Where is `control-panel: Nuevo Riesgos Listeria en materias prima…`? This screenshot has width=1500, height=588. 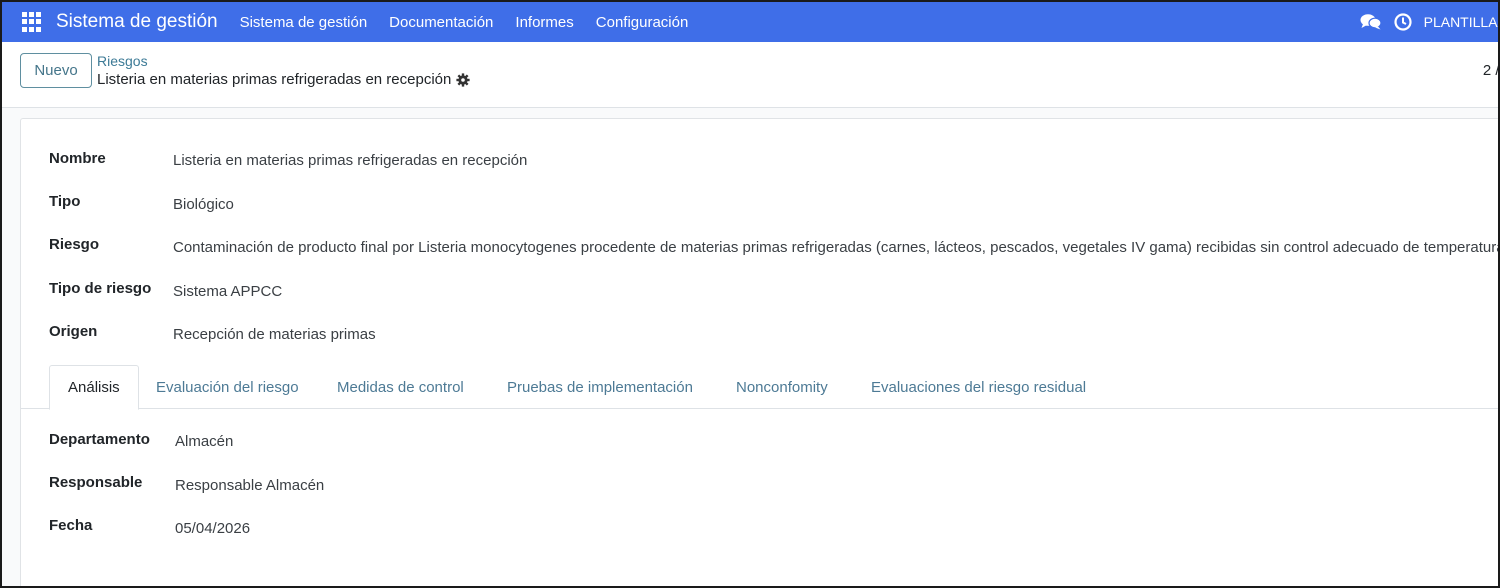 control-panel: Nuevo Riesgos Listeria en materias prima… is located at coordinates (750, 75).